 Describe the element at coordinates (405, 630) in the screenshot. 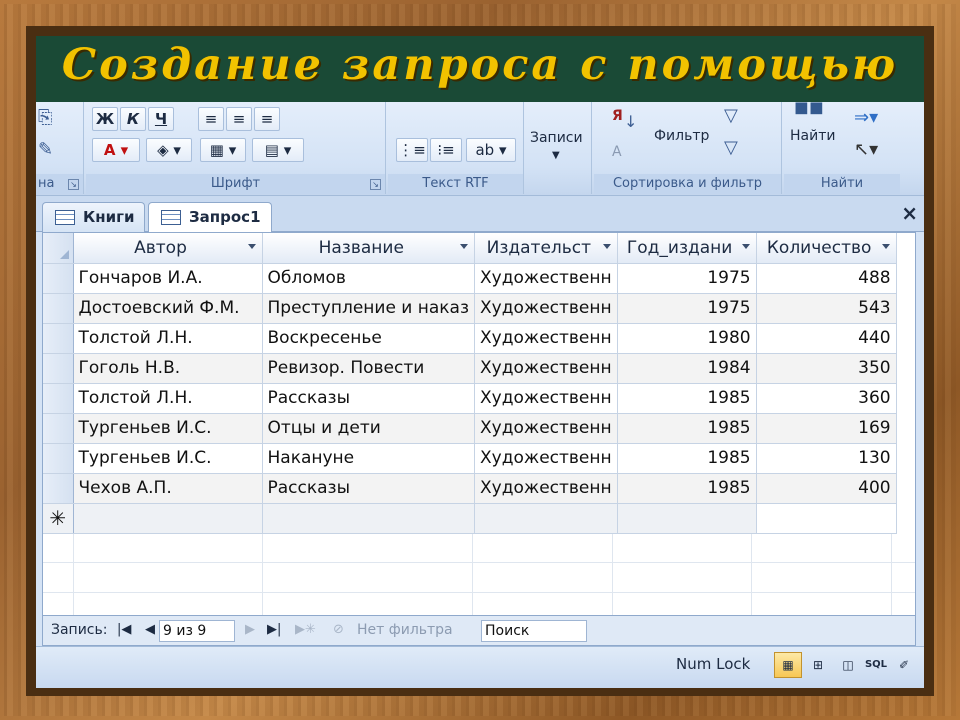

I see `filter-status-label: Нет фильтра` at that location.